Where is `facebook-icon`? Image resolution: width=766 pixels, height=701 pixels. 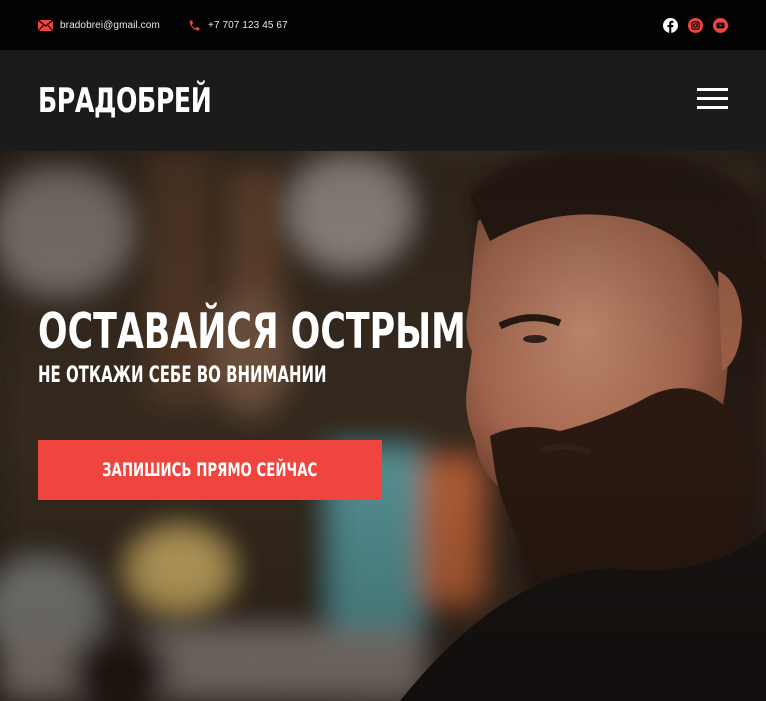
facebook-icon is located at coordinates (670, 25).